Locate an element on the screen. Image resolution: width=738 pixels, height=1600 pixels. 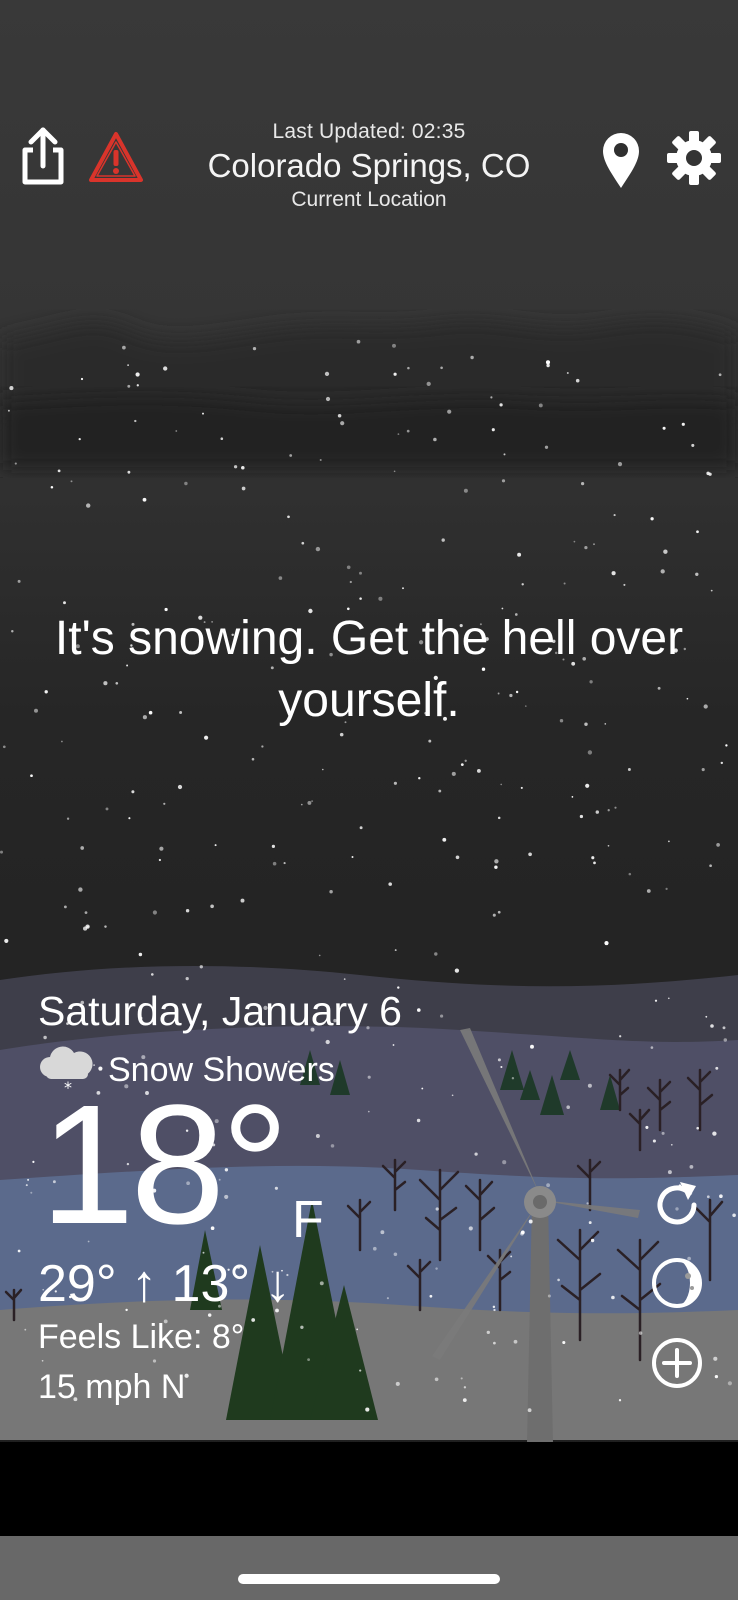
alert-triangle-icon is located at coordinates (116, 157).